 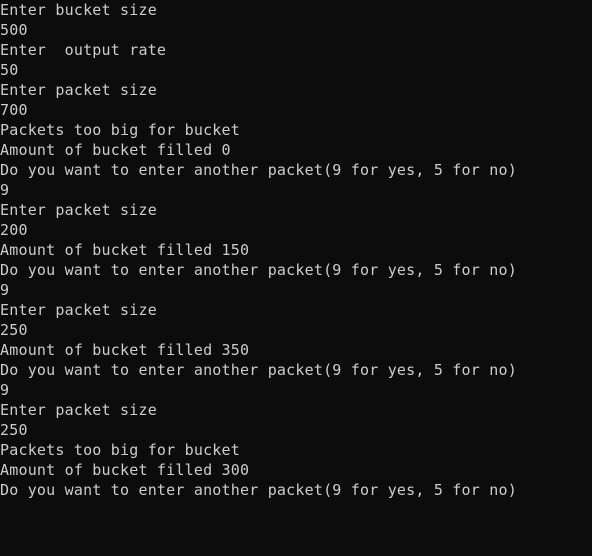 What do you see at coordinates (125, 250) in the screenshot?
I see `console-line: Amount of bucket filled 150` at bounding box center [125, 250].